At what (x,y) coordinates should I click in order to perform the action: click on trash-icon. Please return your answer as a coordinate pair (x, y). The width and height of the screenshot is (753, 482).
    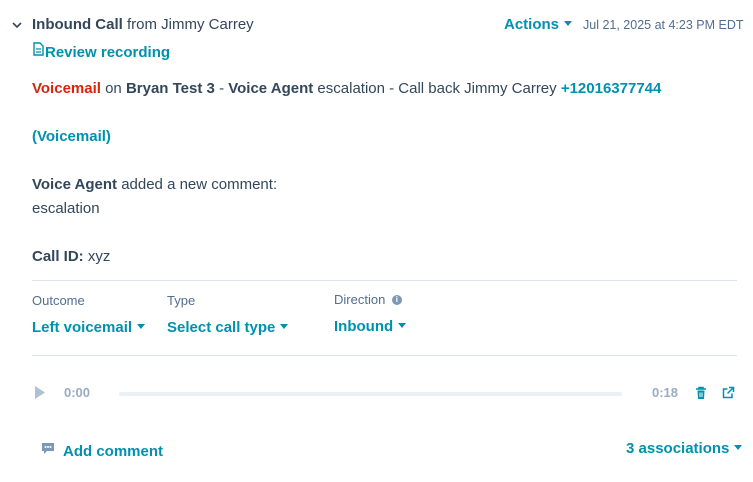
    Looking at the image, I should click on (701, 395).